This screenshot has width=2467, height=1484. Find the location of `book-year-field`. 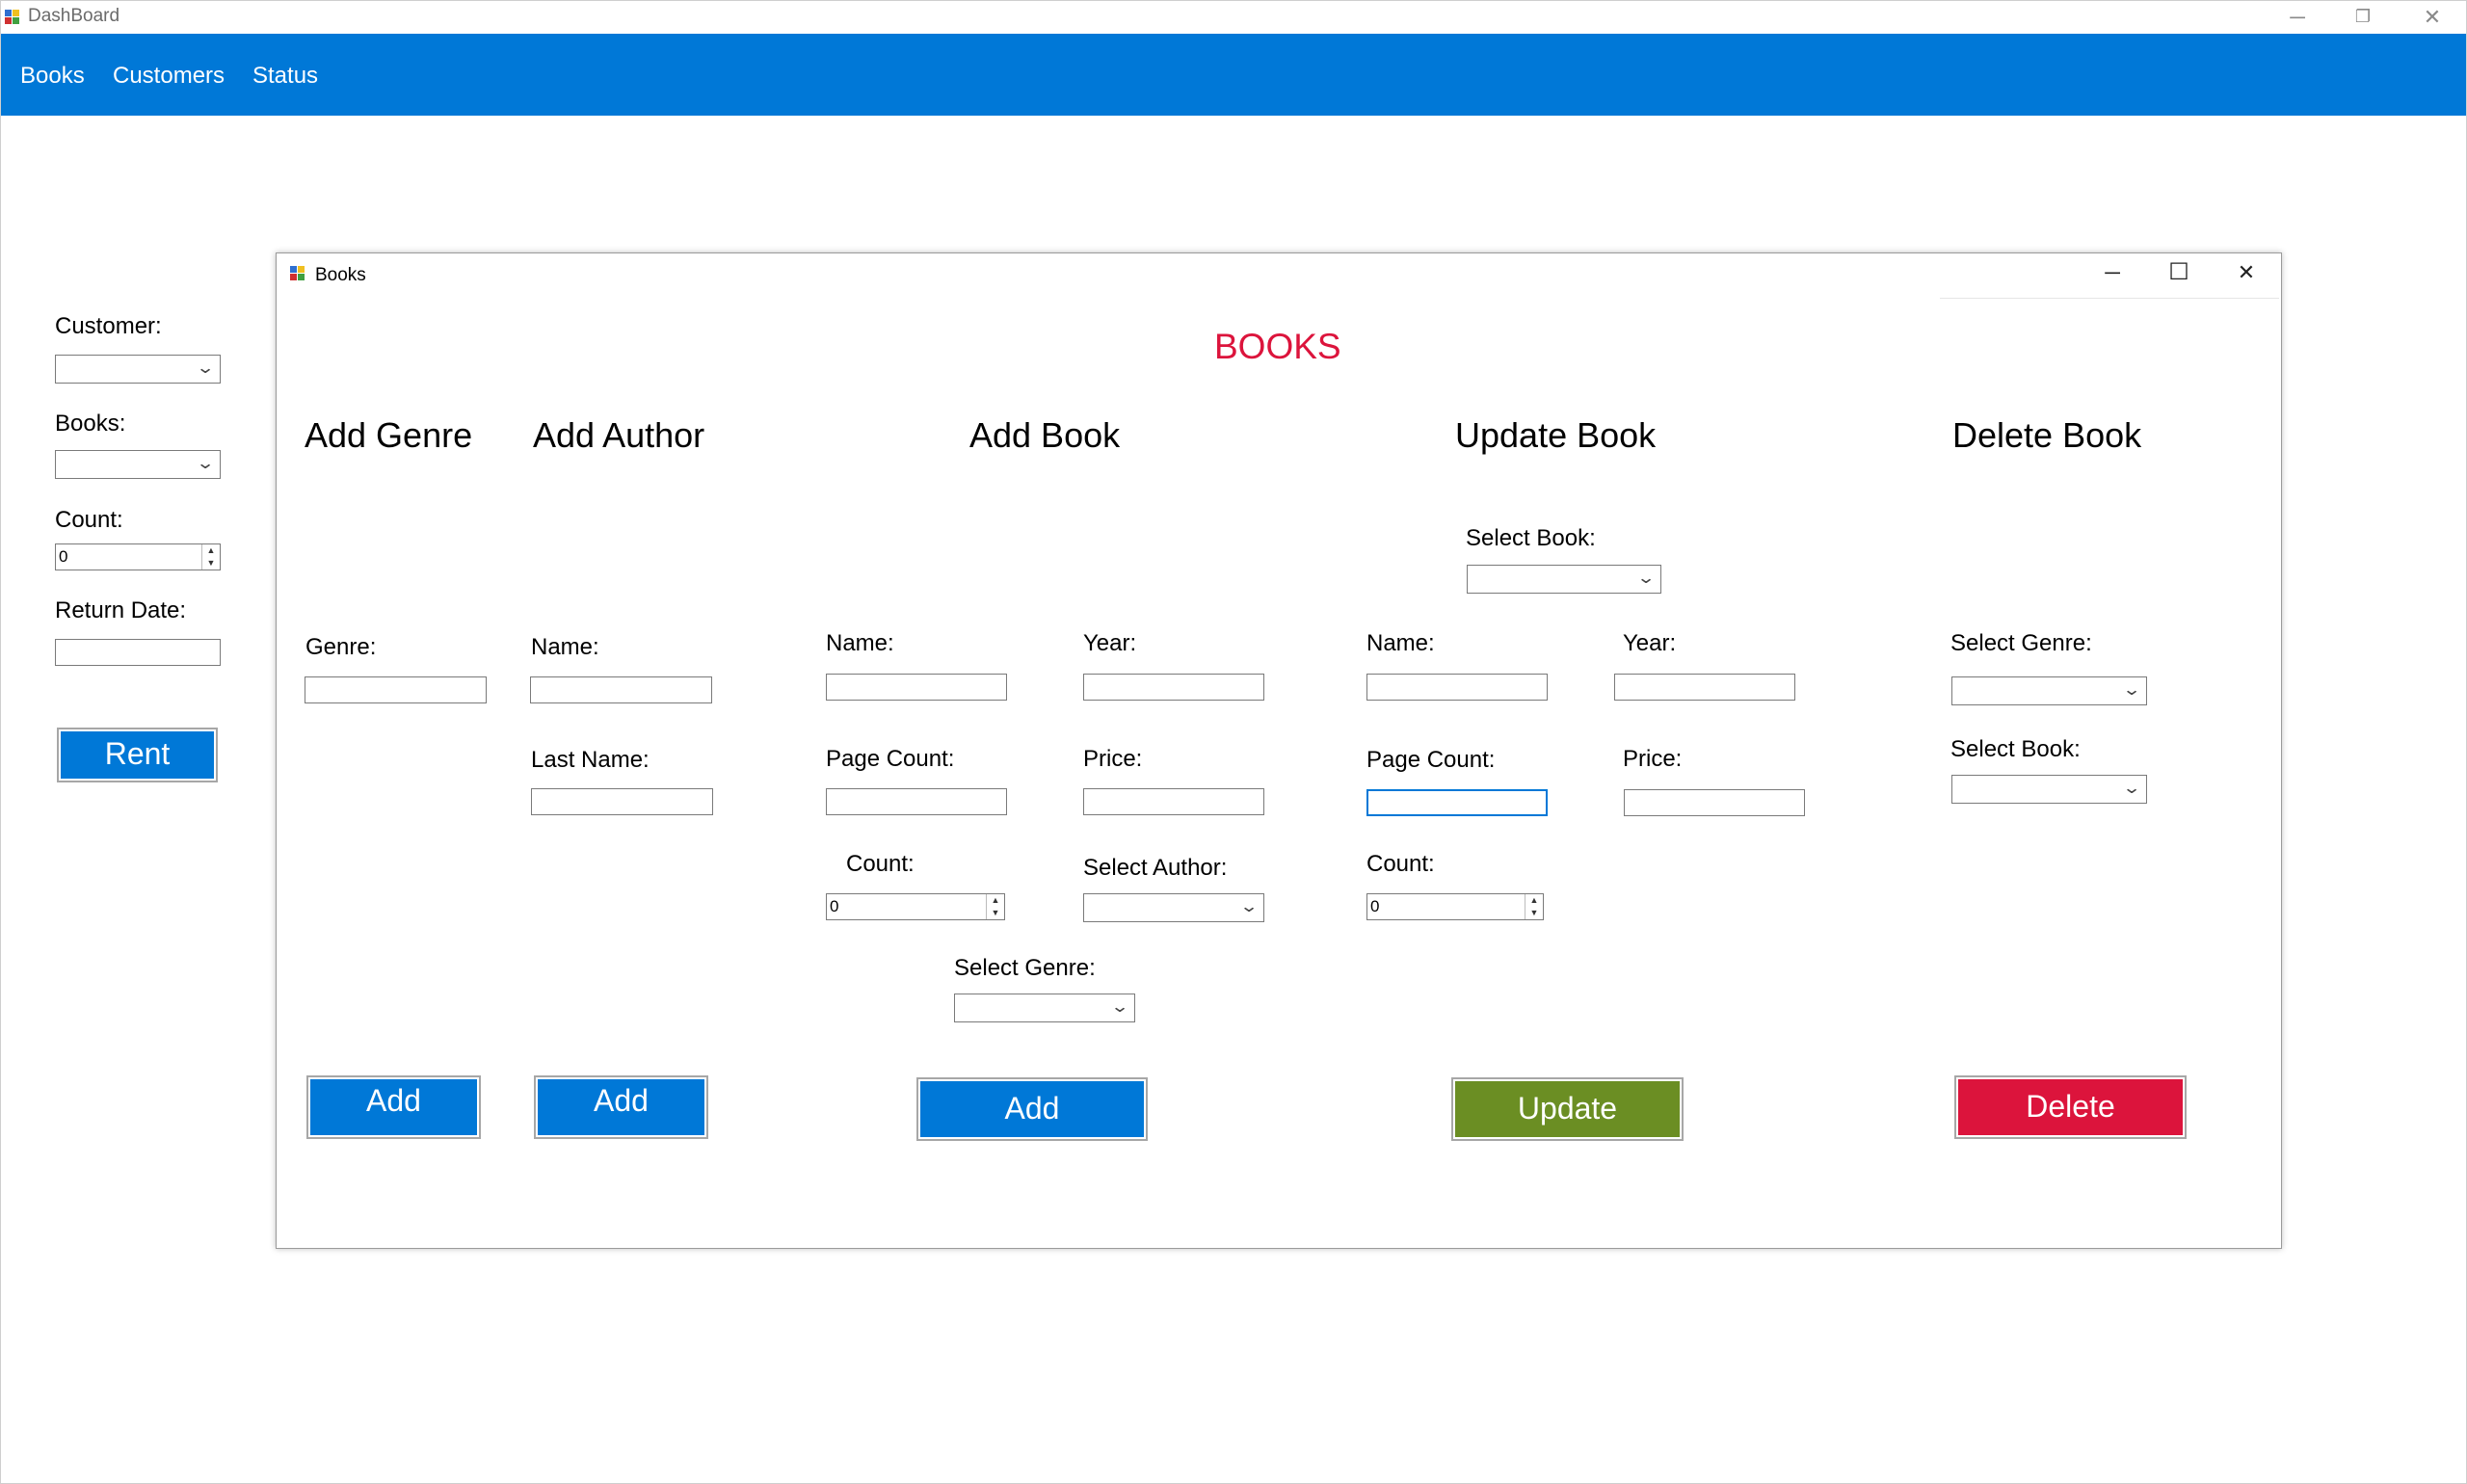

book-year-field is located at coordinates (1173, 687).